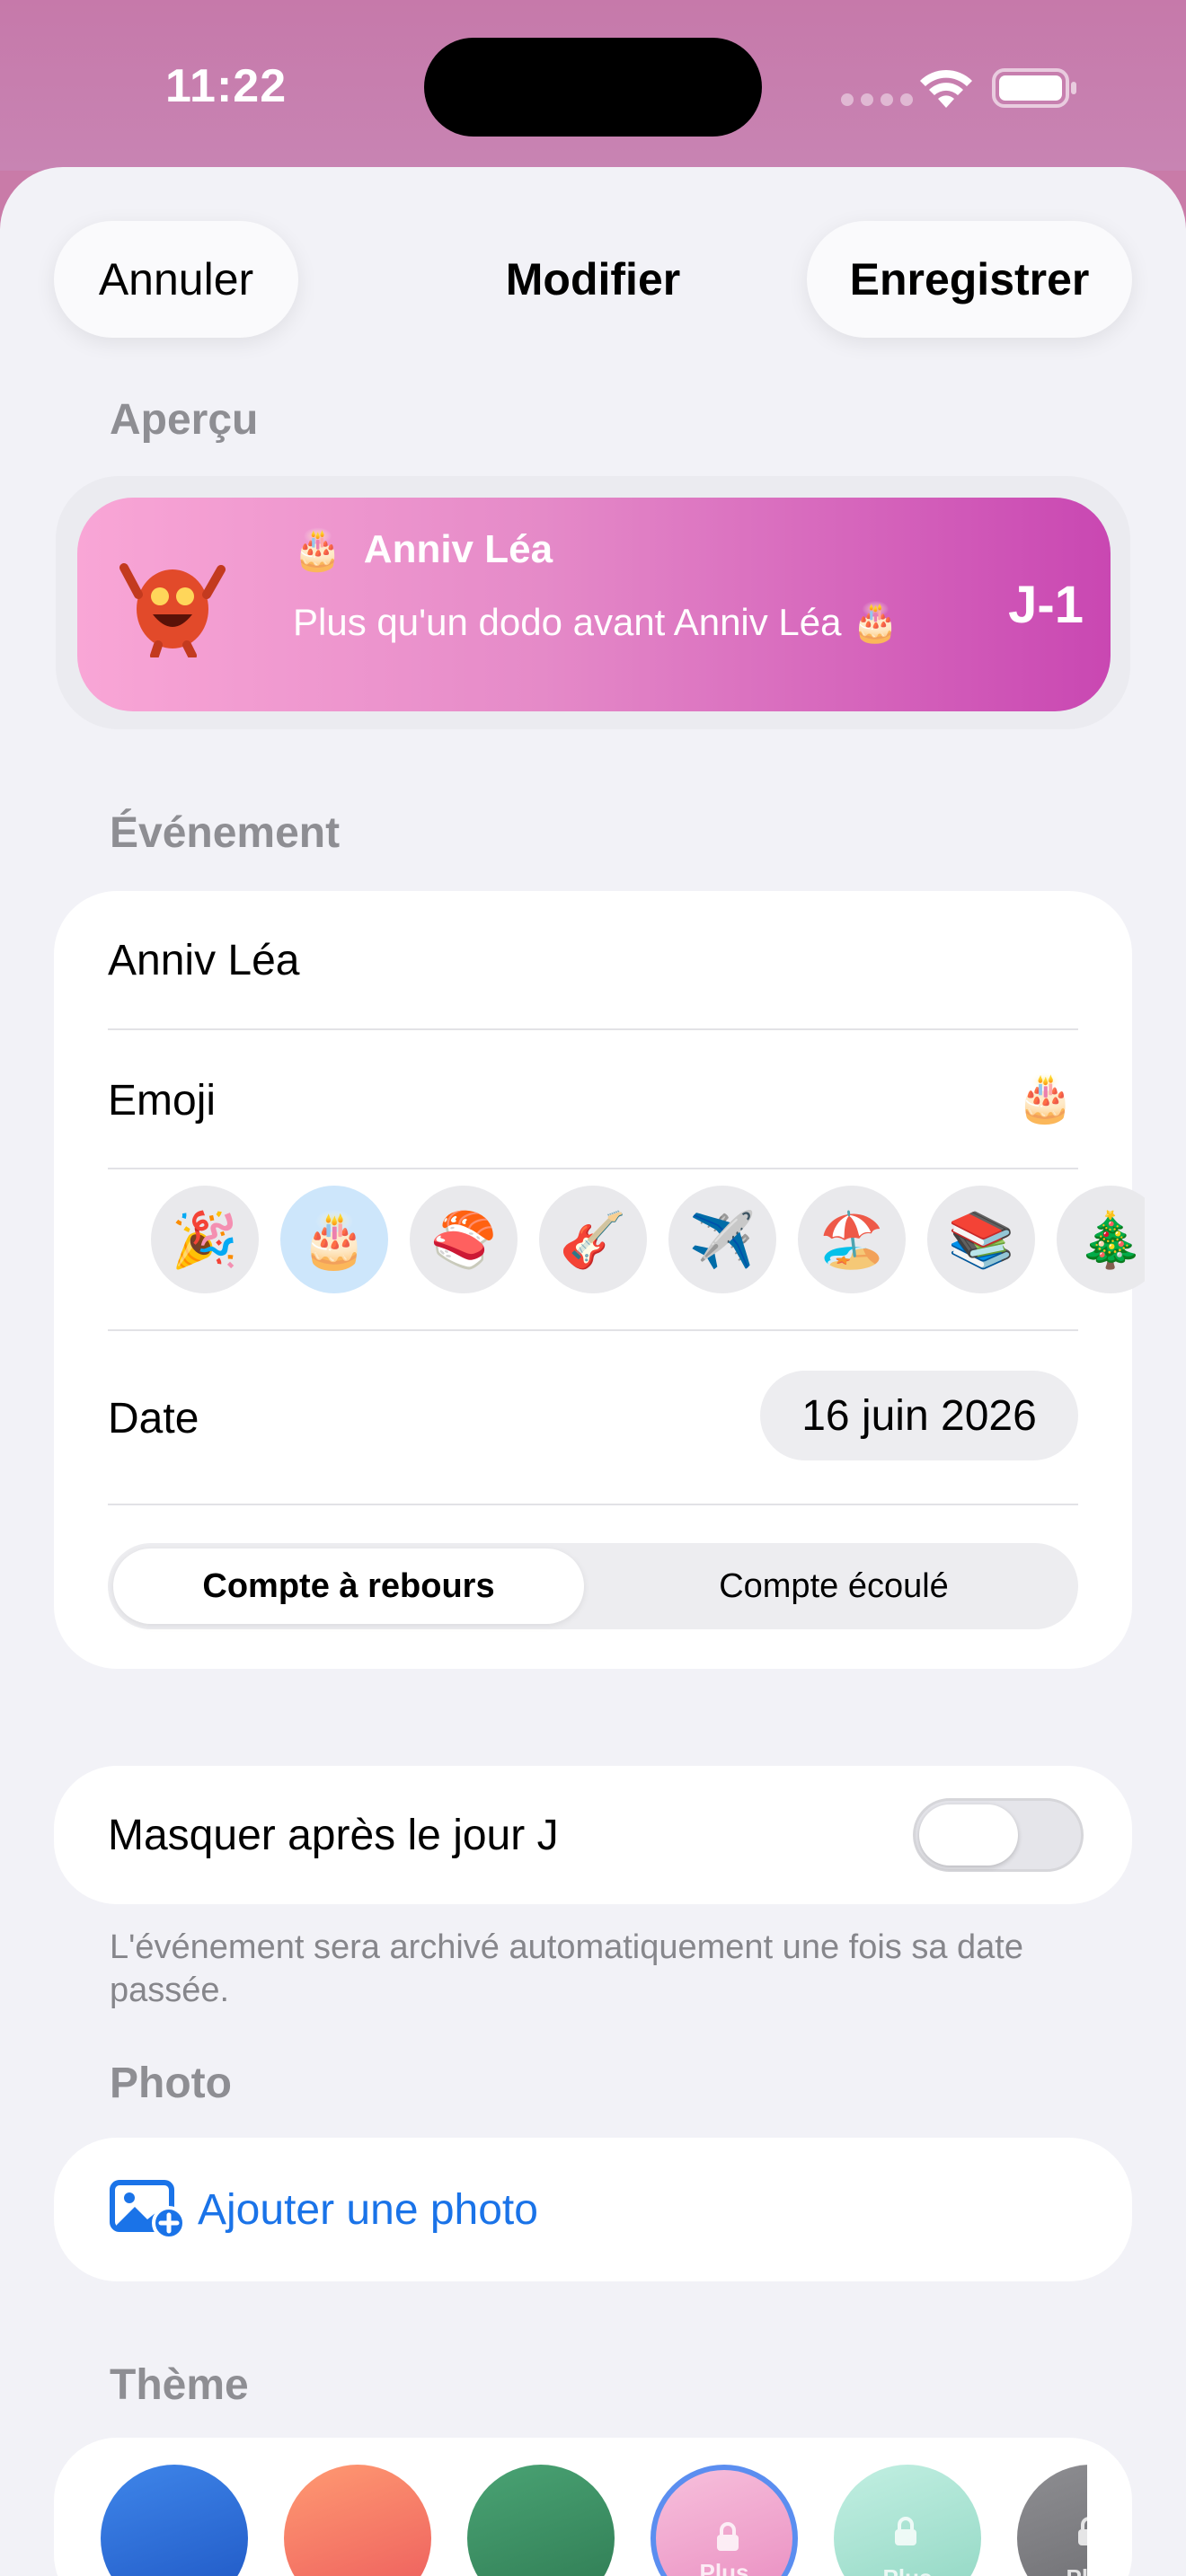 Image resolution: width=1186 pixels, height=2576 pixels. I want to click on battery-icon, so click(1034, 88).